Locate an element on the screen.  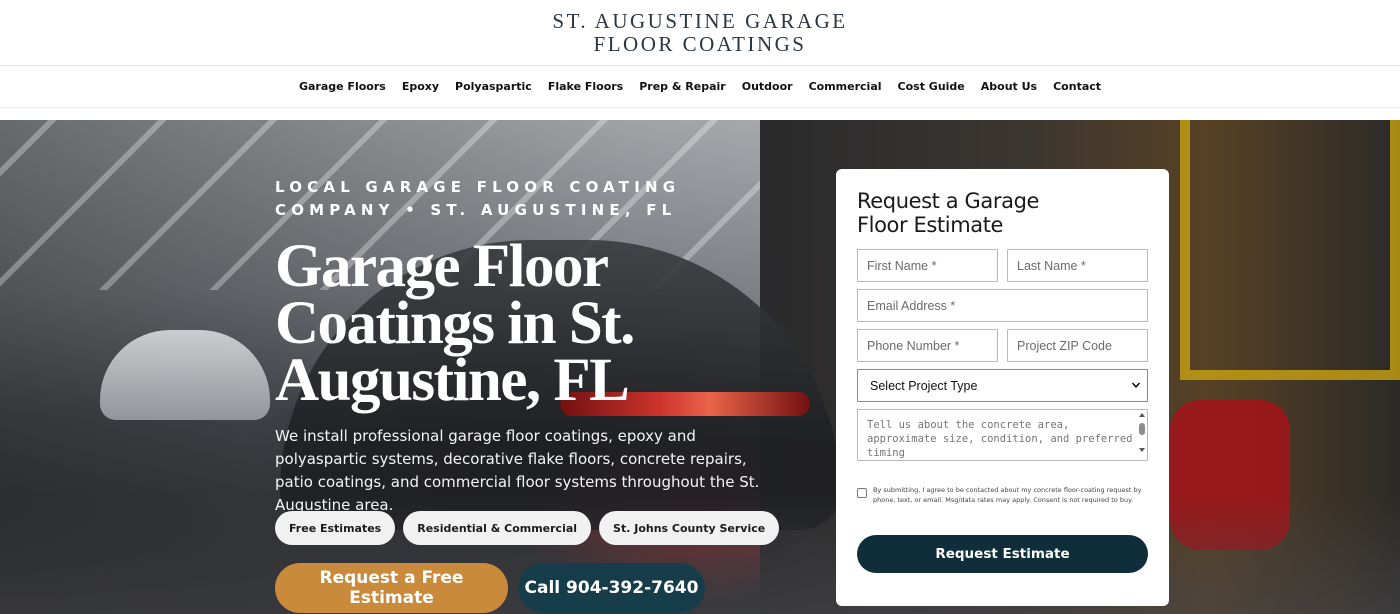
nav-outdoor: Outdoor is located at coordinates (767, 86).